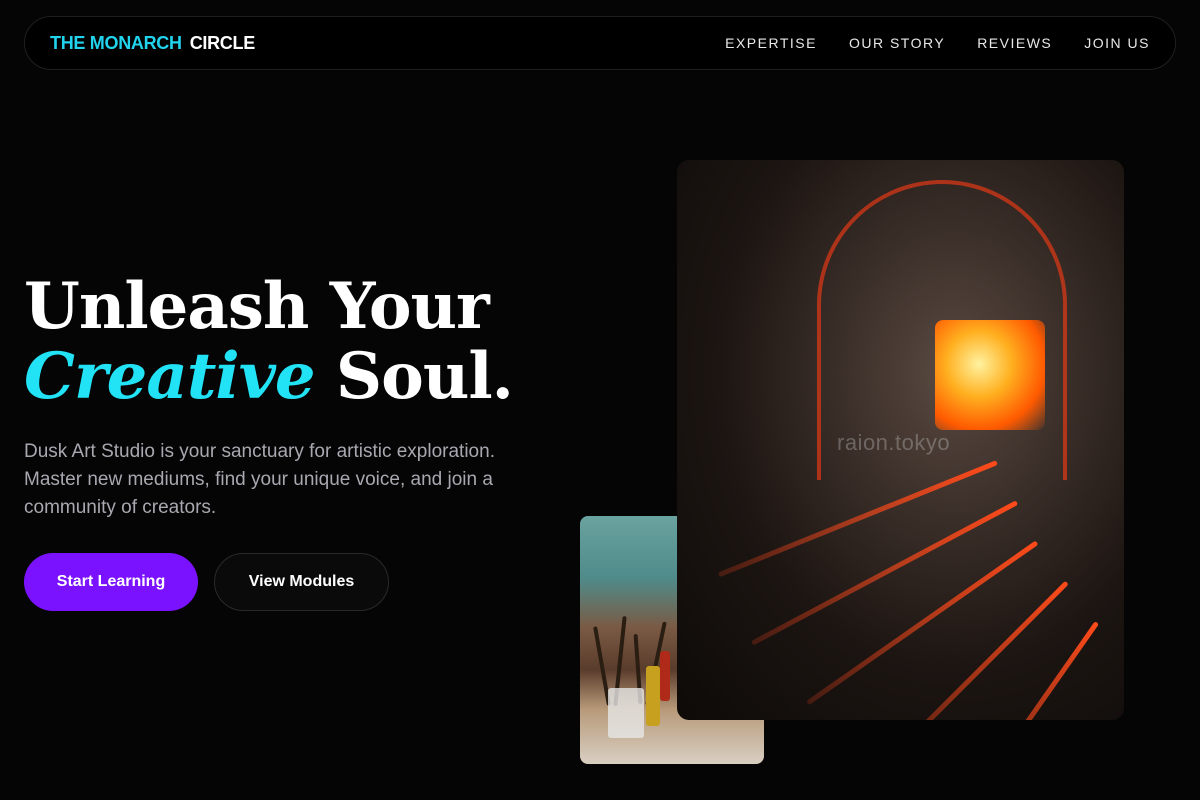  Describe the element at coordinates (111, 582) in the screenshot. I see `start-learning-button: Start Learning` at that location.